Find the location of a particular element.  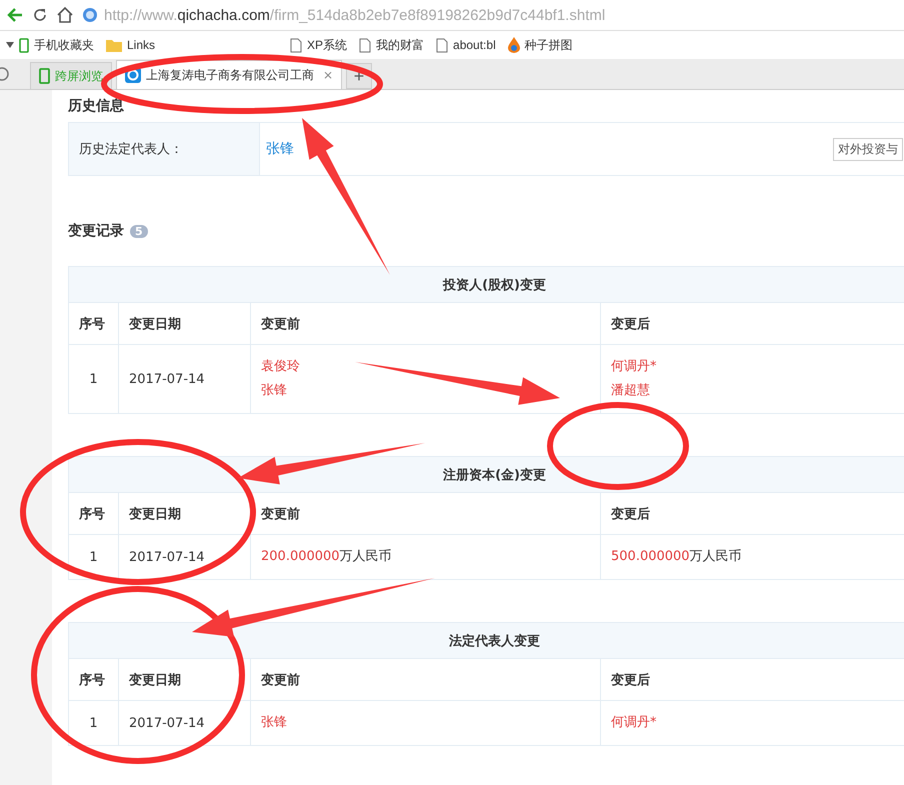

bookmark-item: about:bl is located at coordinates (474, 45).